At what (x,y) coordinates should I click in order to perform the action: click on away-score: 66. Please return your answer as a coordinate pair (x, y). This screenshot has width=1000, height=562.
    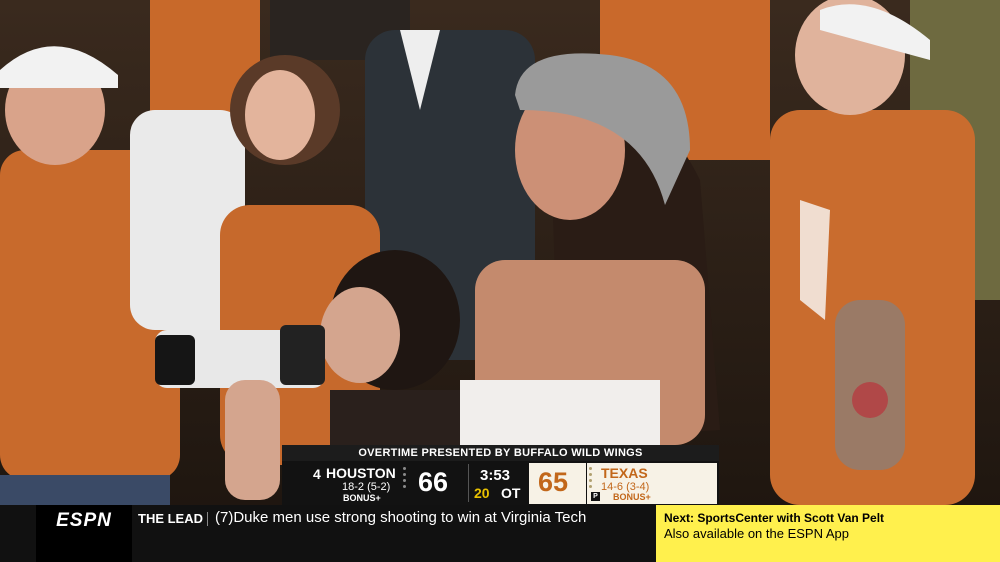
    Looking at the image, I should click on (433, 482).